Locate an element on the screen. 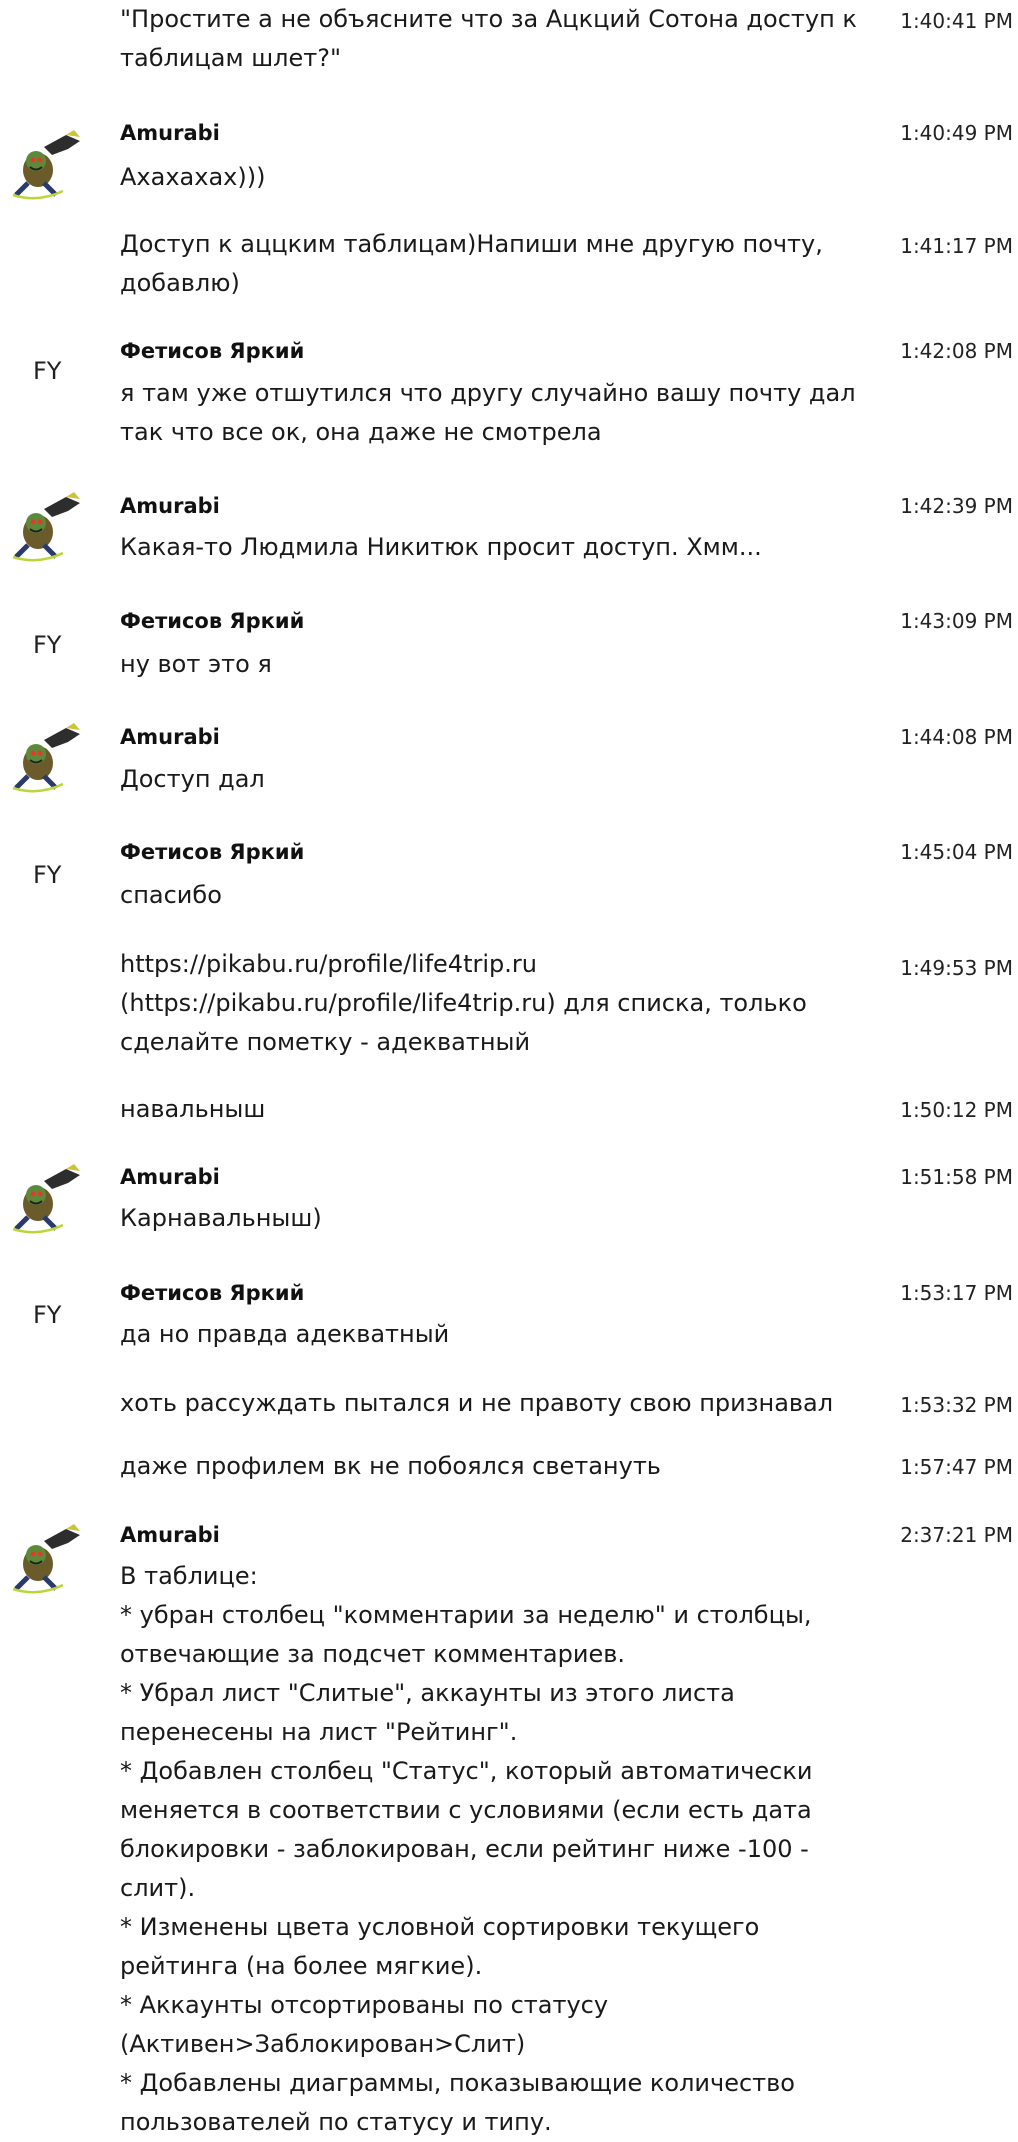 The width and height of the screenshot is (1018, 2142). message-timestamp: 1:45:04 PM is located at coordinates (956, 852).